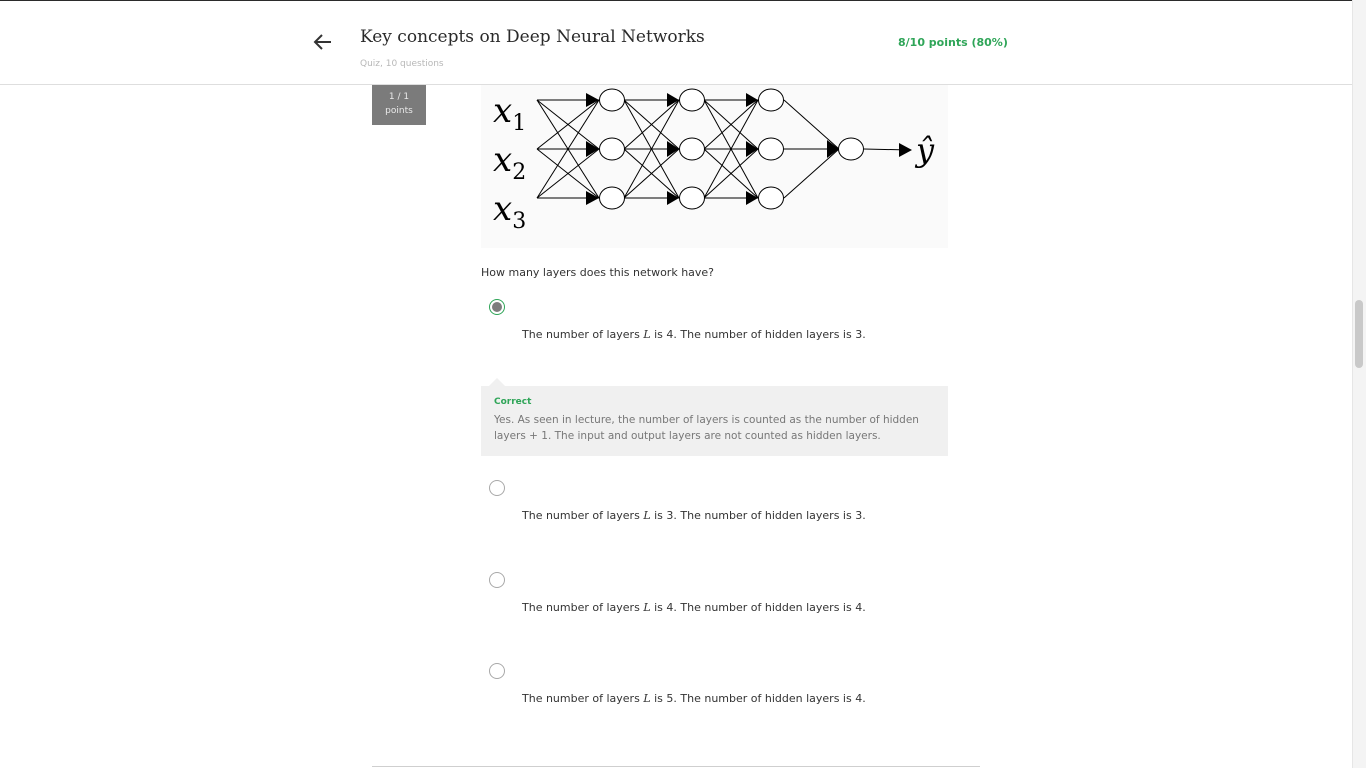 The width and height of the screenshot is (1366, 768). I want to click on score-summary: 8/10 points (80%), so click(953, 42).